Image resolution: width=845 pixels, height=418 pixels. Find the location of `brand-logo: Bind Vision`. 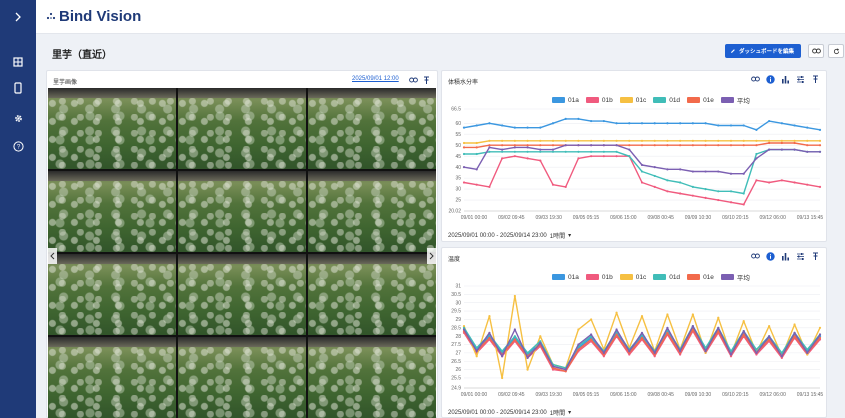

brand-logo: Bind Vision is located at coordinates (93, 16).